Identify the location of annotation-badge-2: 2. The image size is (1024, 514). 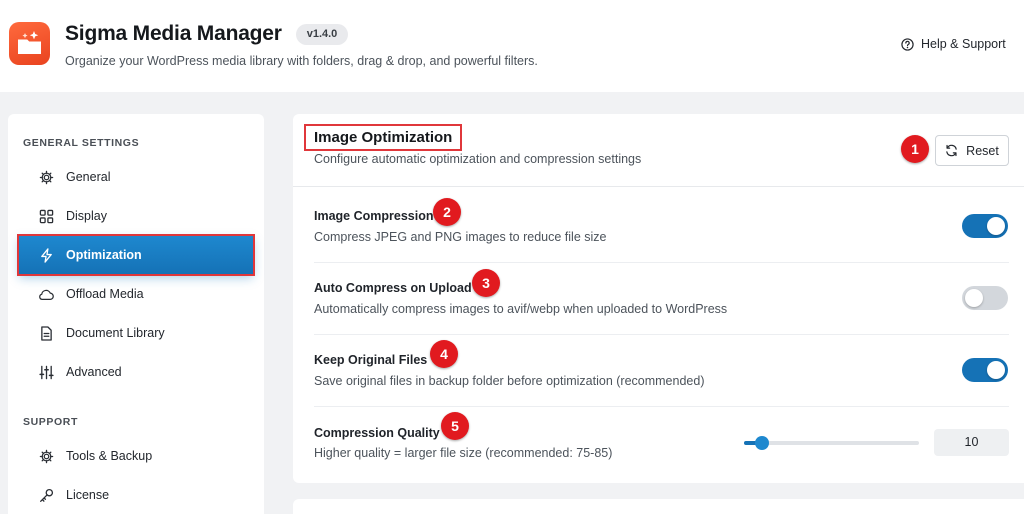
(447, 212).